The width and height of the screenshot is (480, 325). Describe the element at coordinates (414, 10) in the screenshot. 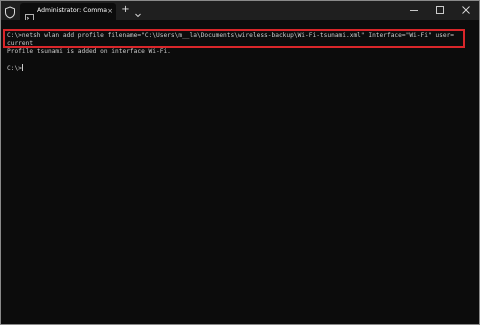

I see `minimize-button` at that location.